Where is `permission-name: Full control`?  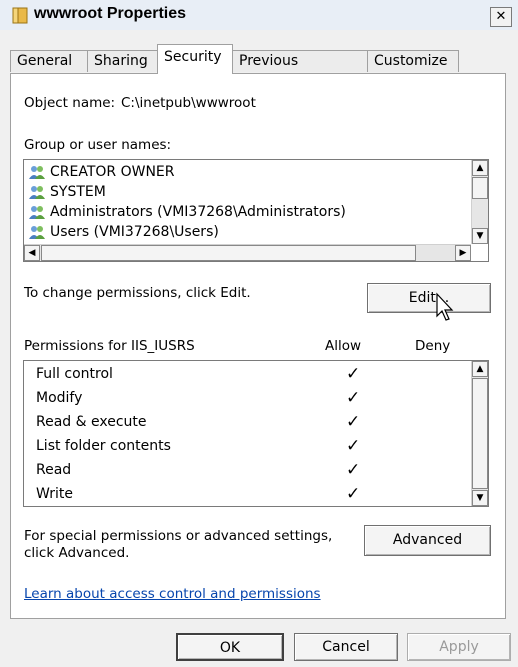 permission-name: Full control is located at coordinates (74, 374).